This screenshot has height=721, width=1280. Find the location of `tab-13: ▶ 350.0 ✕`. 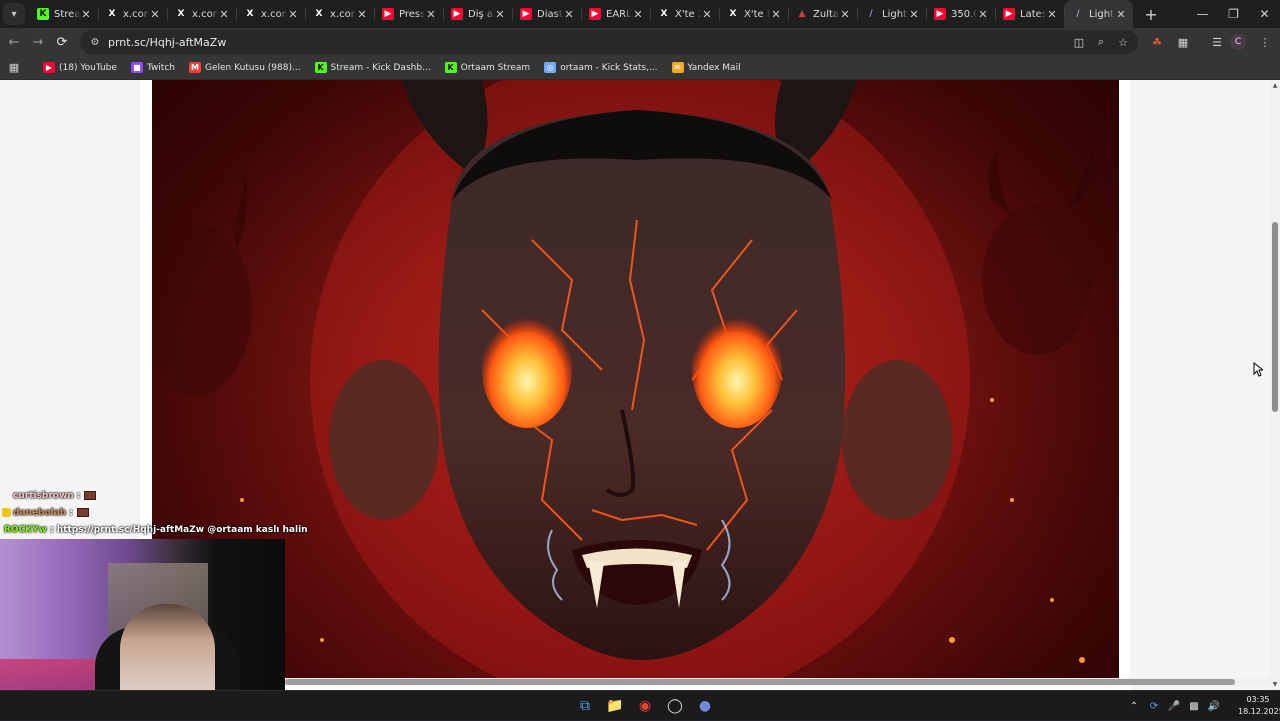

tab-13: ▶ 350.0 ✕ is located at coordinates (960, 14).